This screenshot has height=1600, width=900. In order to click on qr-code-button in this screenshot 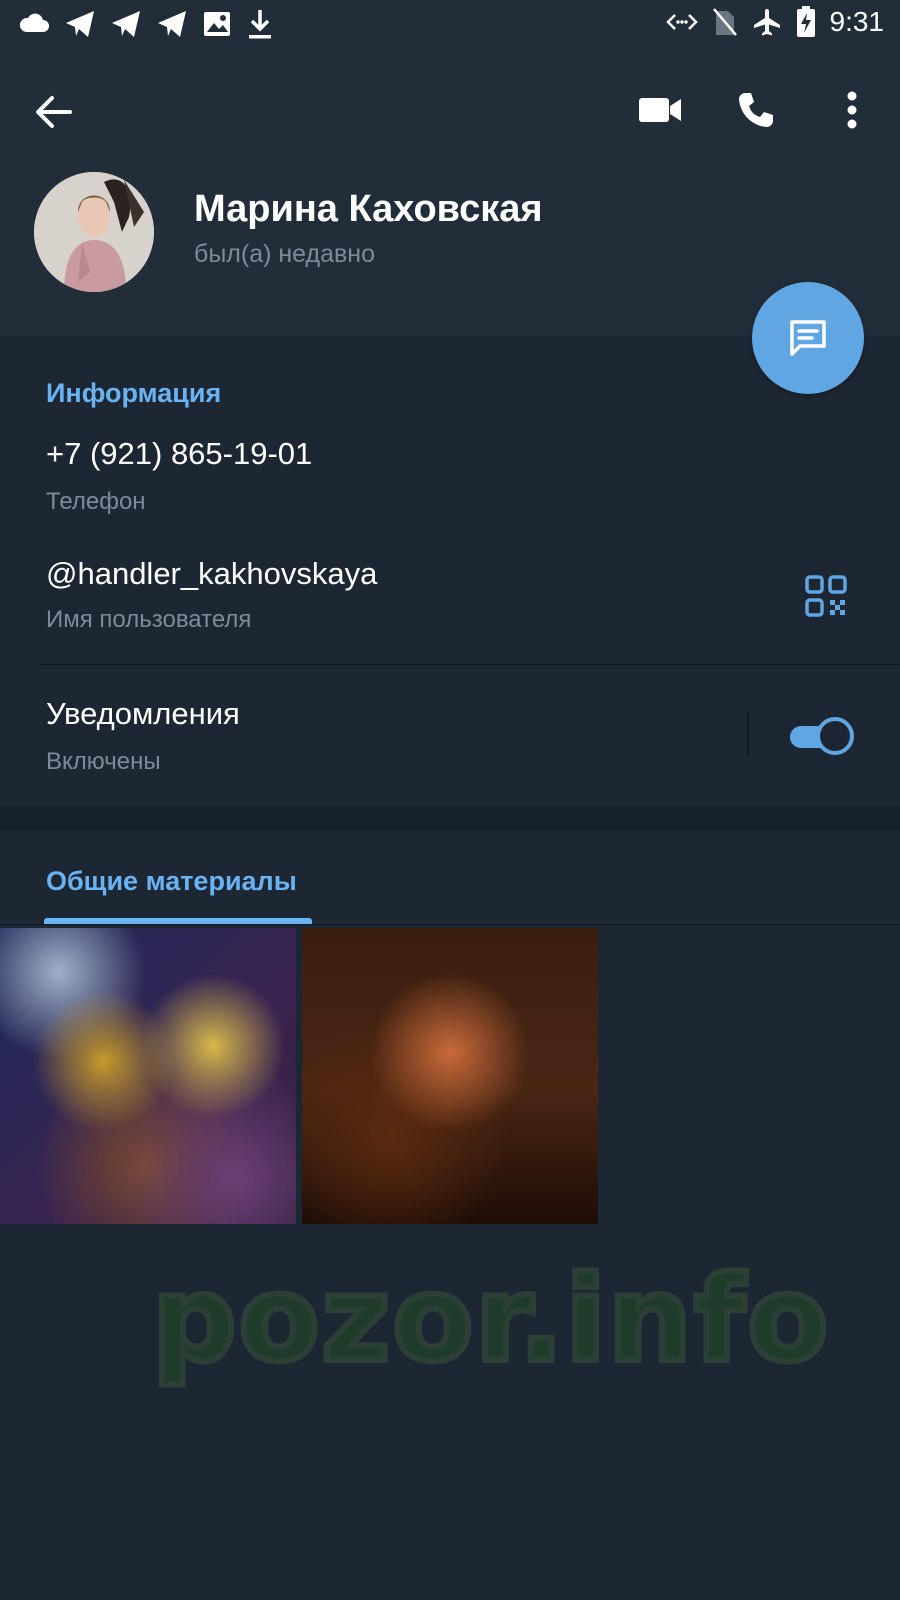, I will do `click(826, 596)`.